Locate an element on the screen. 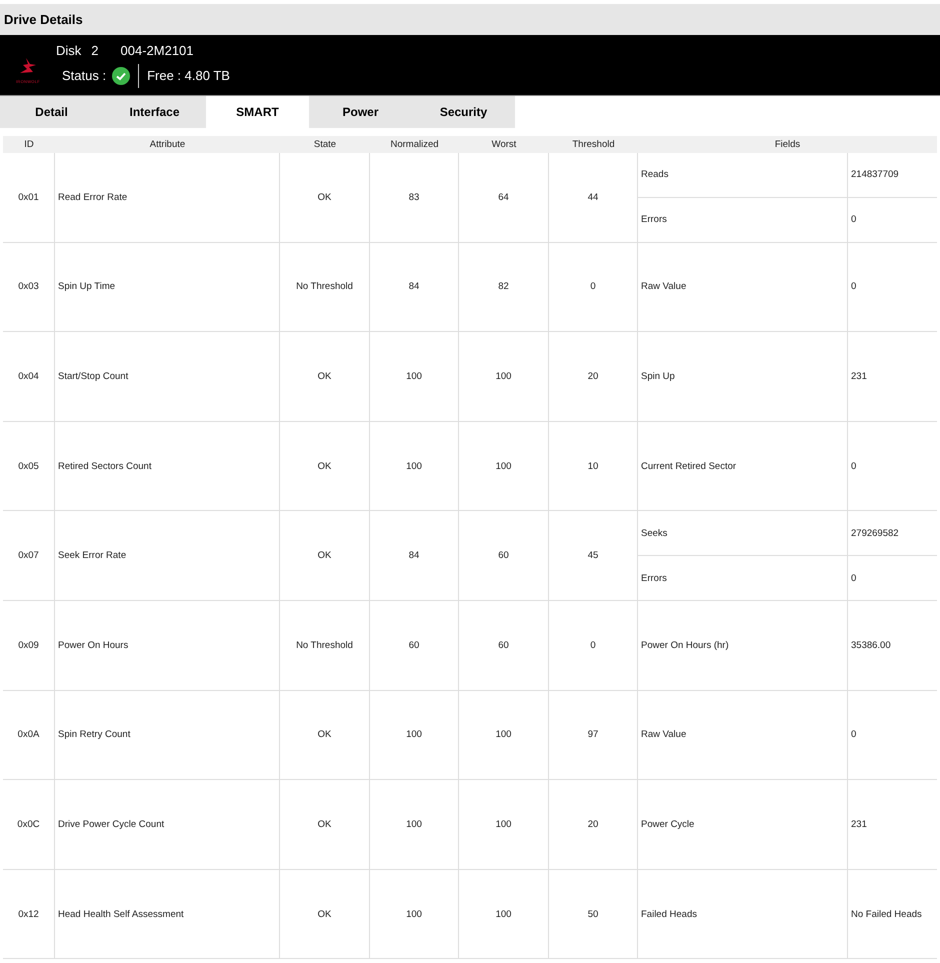  normalized-cell: 60 is located at coordinates (414, 645).